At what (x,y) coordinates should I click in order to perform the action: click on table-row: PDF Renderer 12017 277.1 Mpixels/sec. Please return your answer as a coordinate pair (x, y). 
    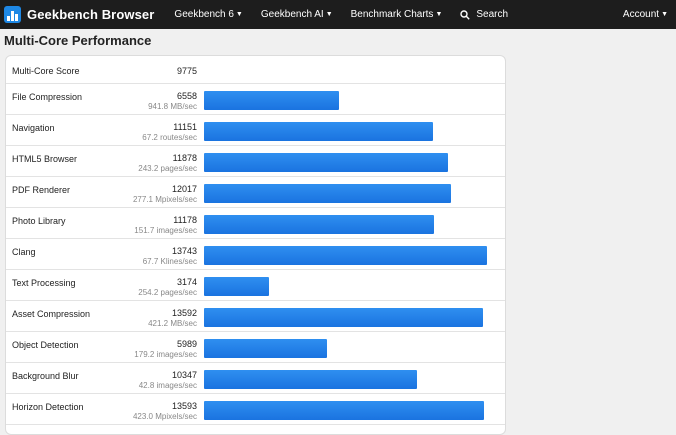
    Looking at the image, I should click on (255, 192).